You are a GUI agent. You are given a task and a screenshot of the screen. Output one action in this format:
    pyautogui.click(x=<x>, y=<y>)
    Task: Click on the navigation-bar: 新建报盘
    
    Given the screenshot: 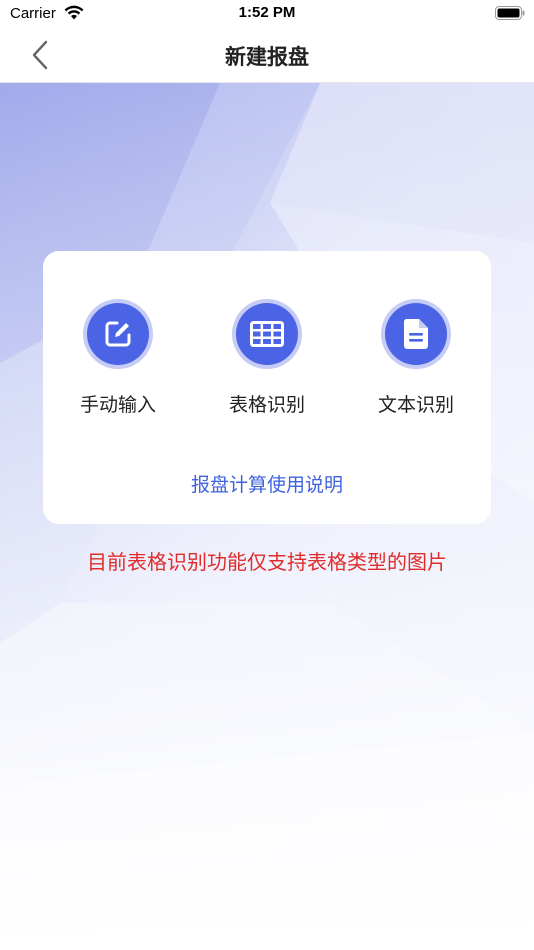 What is the action you would take?
    pyautogui.click(x=267, y=55)
    